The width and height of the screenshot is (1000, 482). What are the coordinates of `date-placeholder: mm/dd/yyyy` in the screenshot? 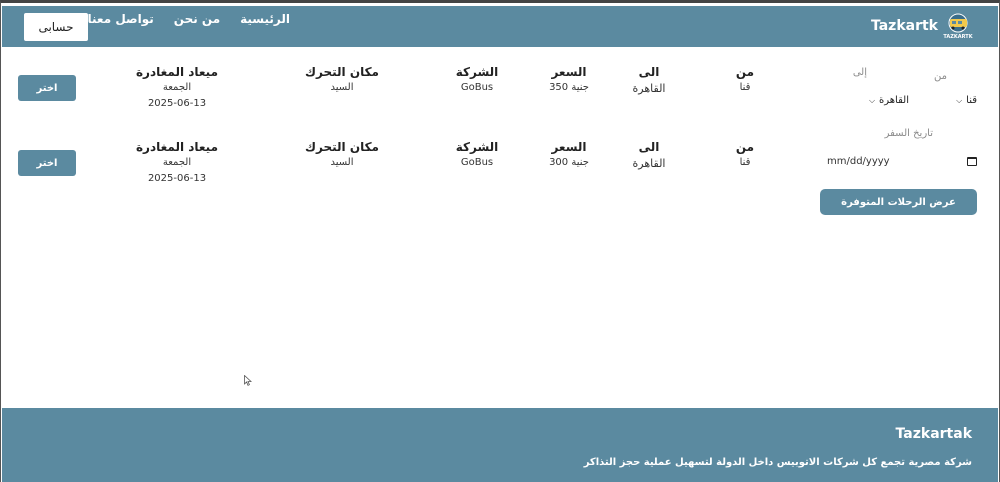 It's located at (858, 161).